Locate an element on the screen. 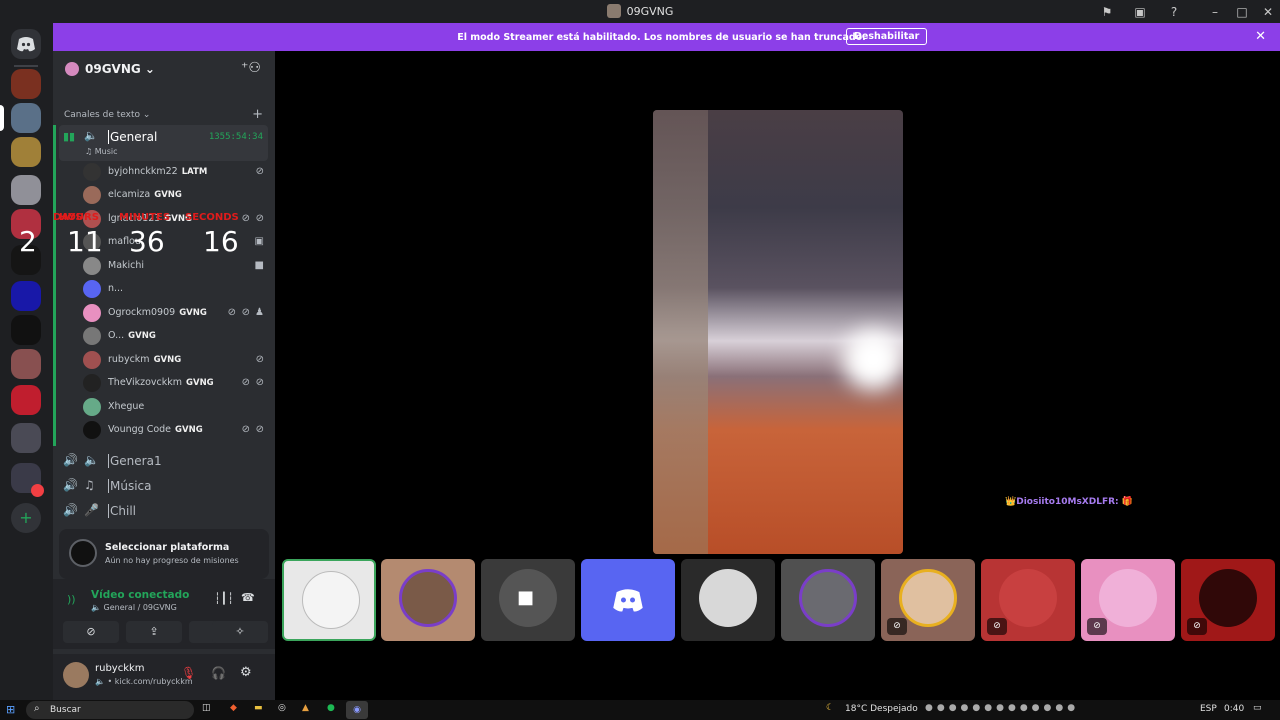 This screenshot has width=1280, height=720. voice-user-item: rubyckm GVNG ⊘ is located at coordinates (175, 360).